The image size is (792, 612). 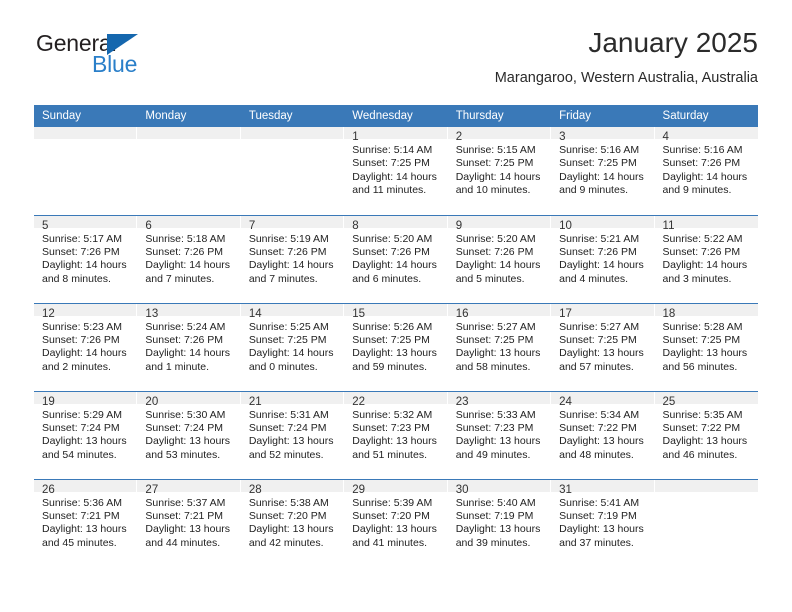 I want to click on sunrise-text: Sunrise: 5:19 AM, so click(x=288, y=238).